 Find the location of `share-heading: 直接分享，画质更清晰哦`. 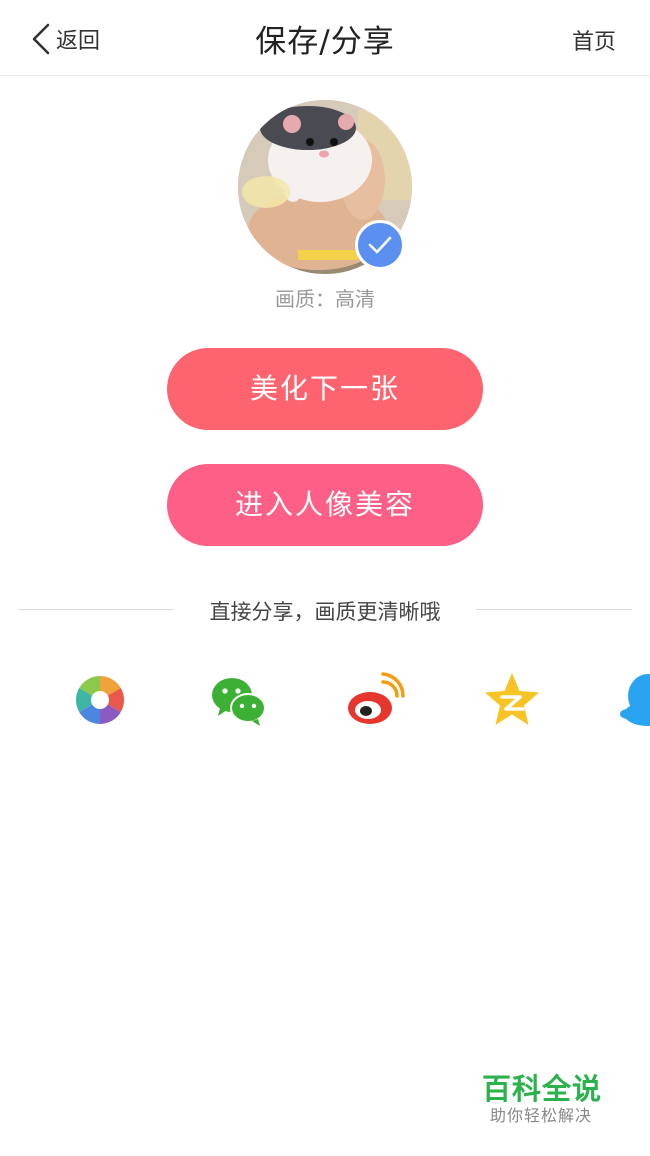

share-heading: 直接分享，画质更清晰哦 is located at coordinates (325, 612).